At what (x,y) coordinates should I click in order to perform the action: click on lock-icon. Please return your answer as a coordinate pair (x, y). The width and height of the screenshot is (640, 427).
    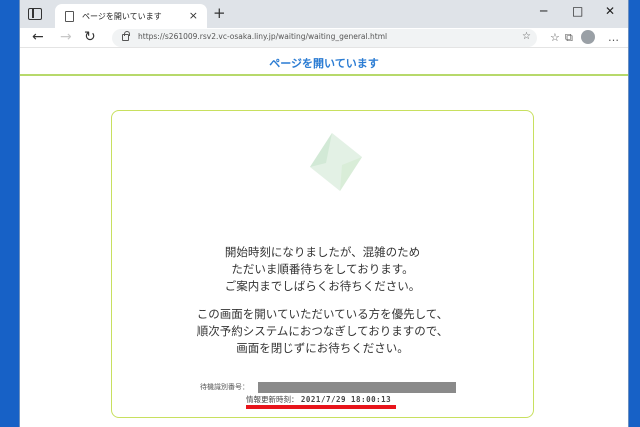
    Looking at the image, I should click on (126, 36).